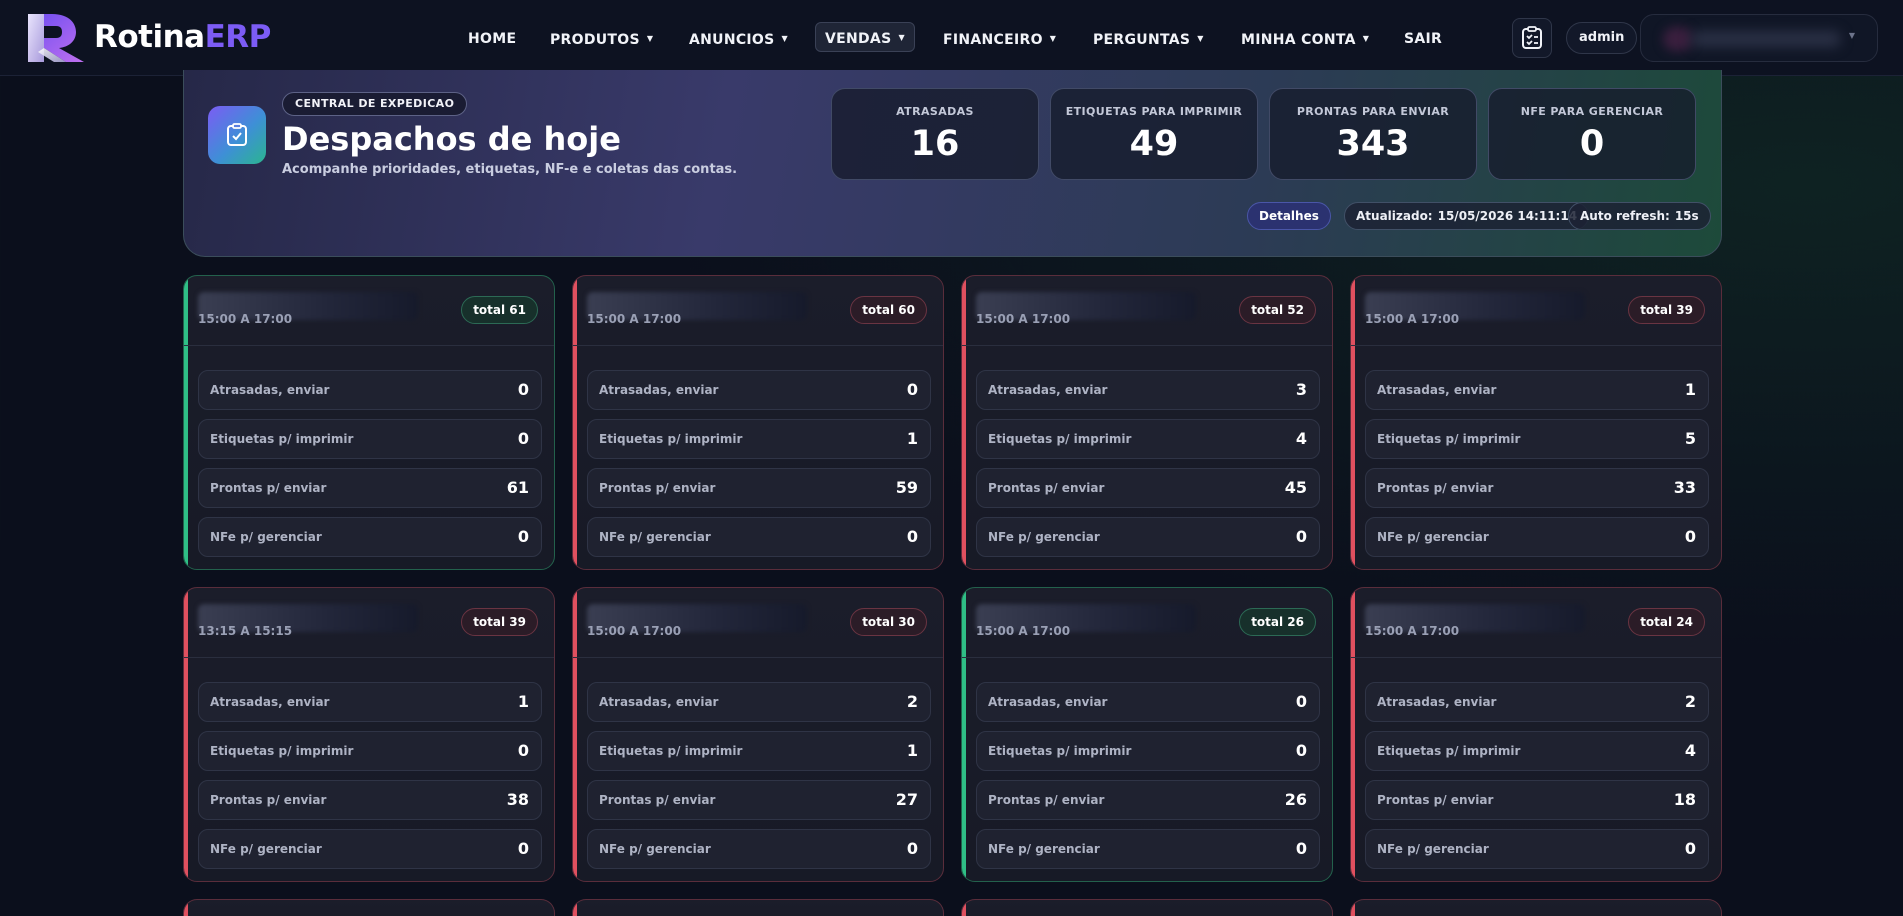 This screenshot has height=916, width=1903. I want to click on stat-label: NFE PARA GERENCIAR, so click(1592, 111).